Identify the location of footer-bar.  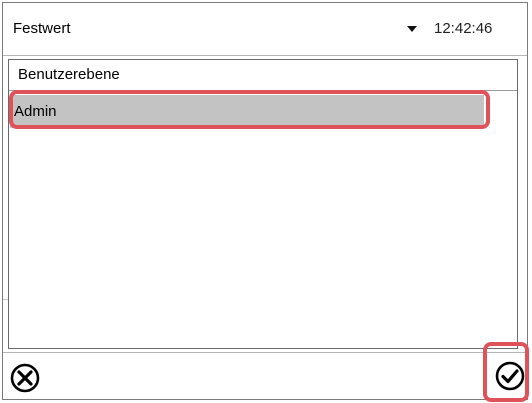
(265, 376).